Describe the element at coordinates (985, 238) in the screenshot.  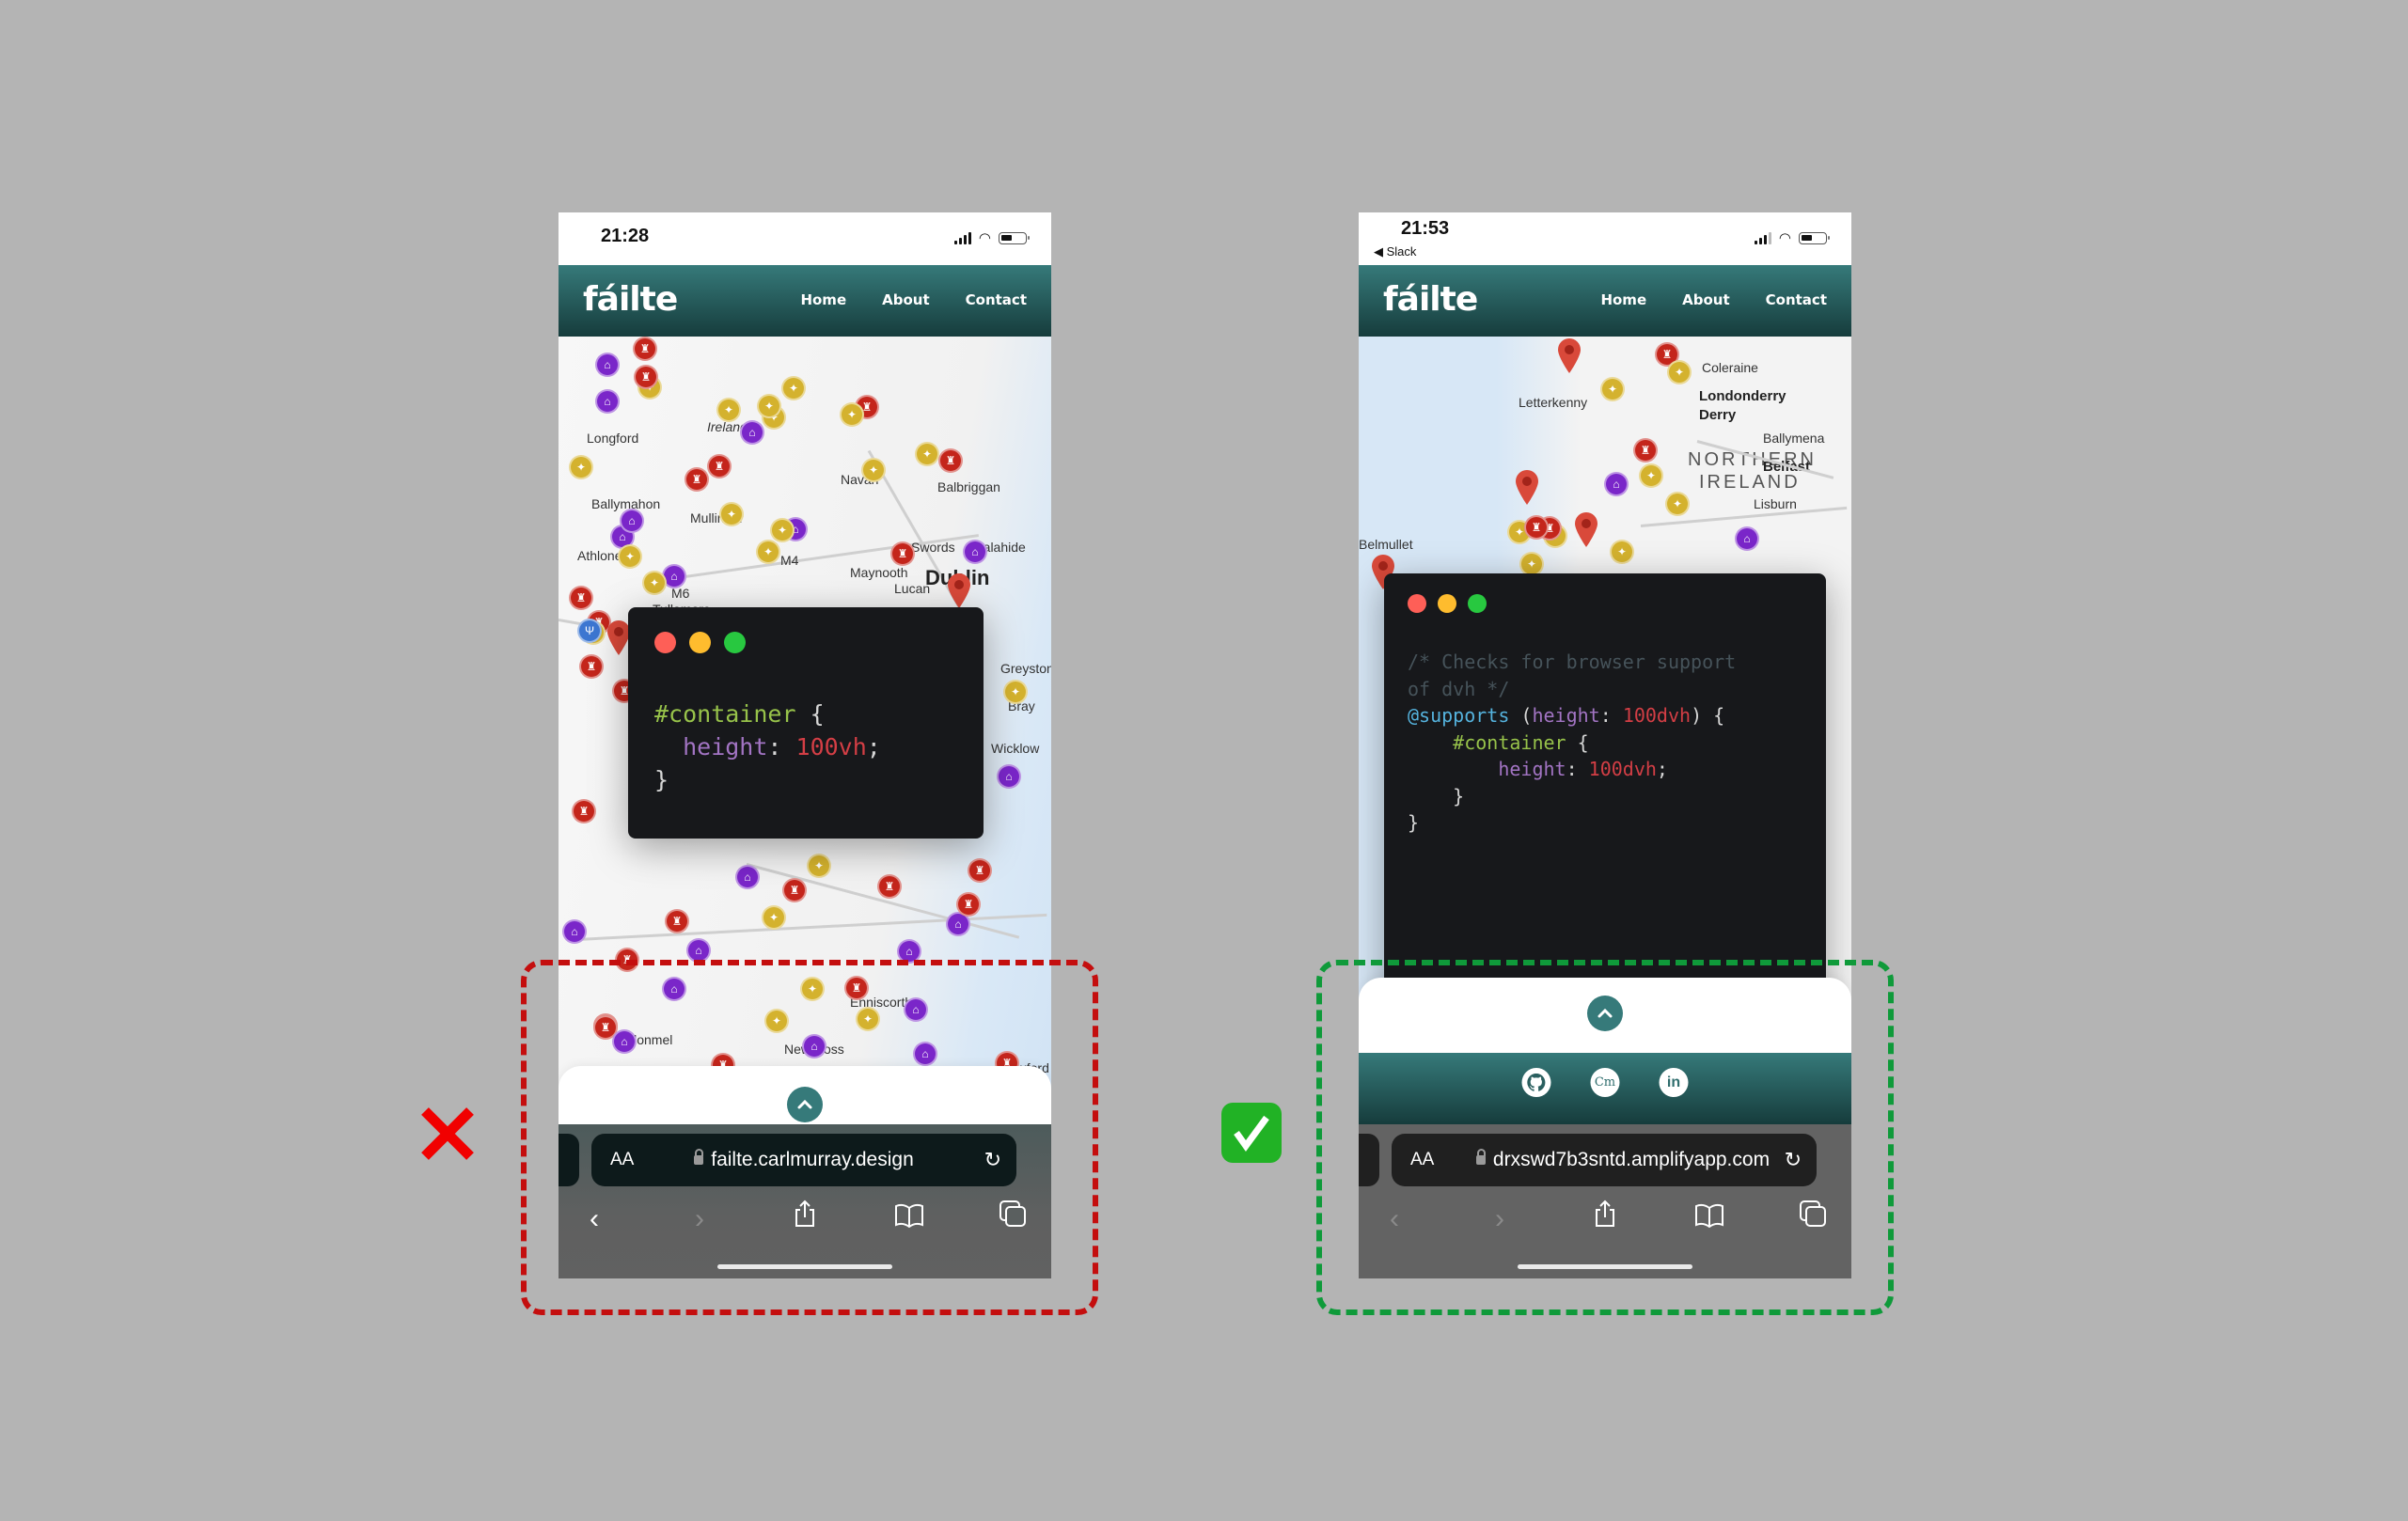
I see `wifi-icon: ◠` at that location.